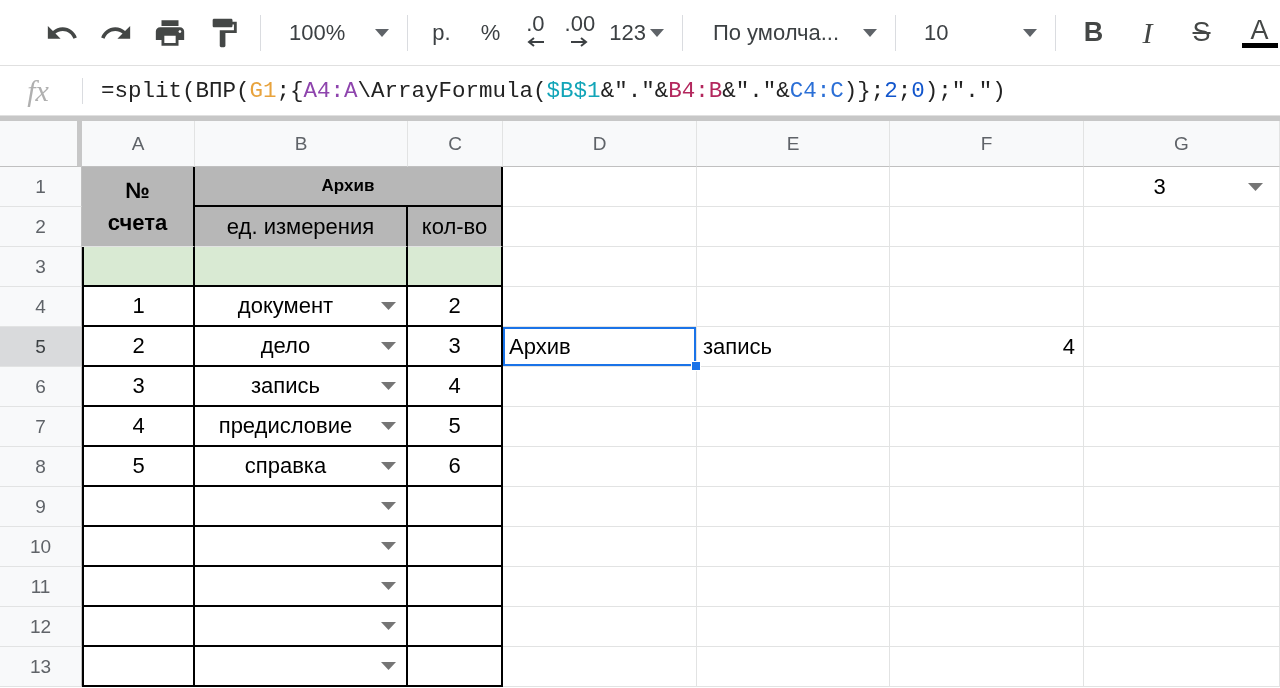 The height and width of the screenshot is (688, 1280). What do you see at coordinates (455, 144) in the screenshot?
I see `column-header: C` at bounding box center [455, 144].